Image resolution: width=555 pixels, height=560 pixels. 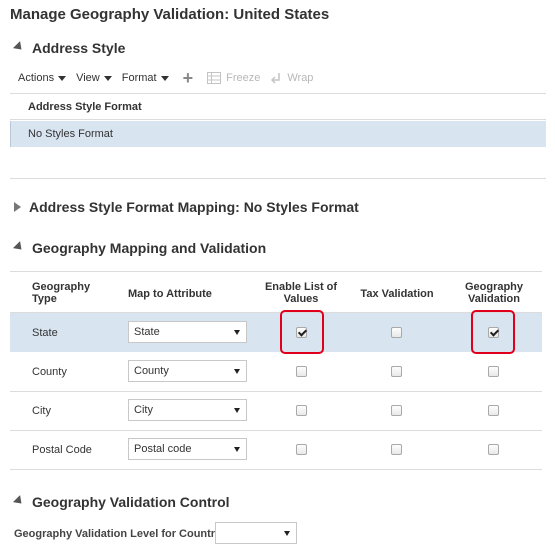 What do you see at coordinates (61, 293) in the screenshot?
I see `column-header-geography-type: Geography Type` at bounding box center [61, 293].